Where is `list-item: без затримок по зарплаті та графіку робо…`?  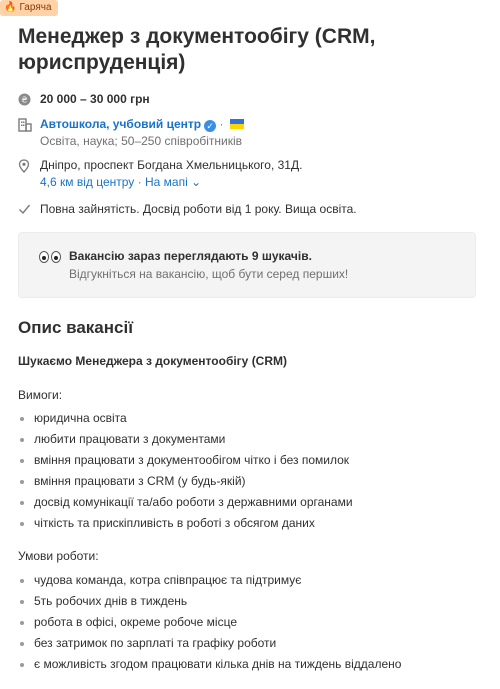
list-item: без затримок по зарплаті та графіку робо… is located at coordinates (209, 643).